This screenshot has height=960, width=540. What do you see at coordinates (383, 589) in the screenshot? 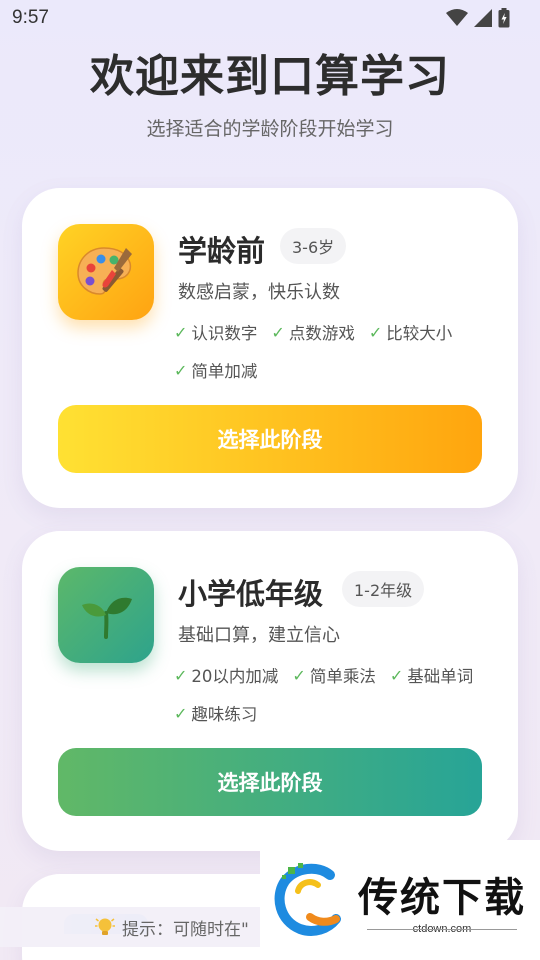
I see `age-badge: 1-2年级` at bounding box center [383, 589].